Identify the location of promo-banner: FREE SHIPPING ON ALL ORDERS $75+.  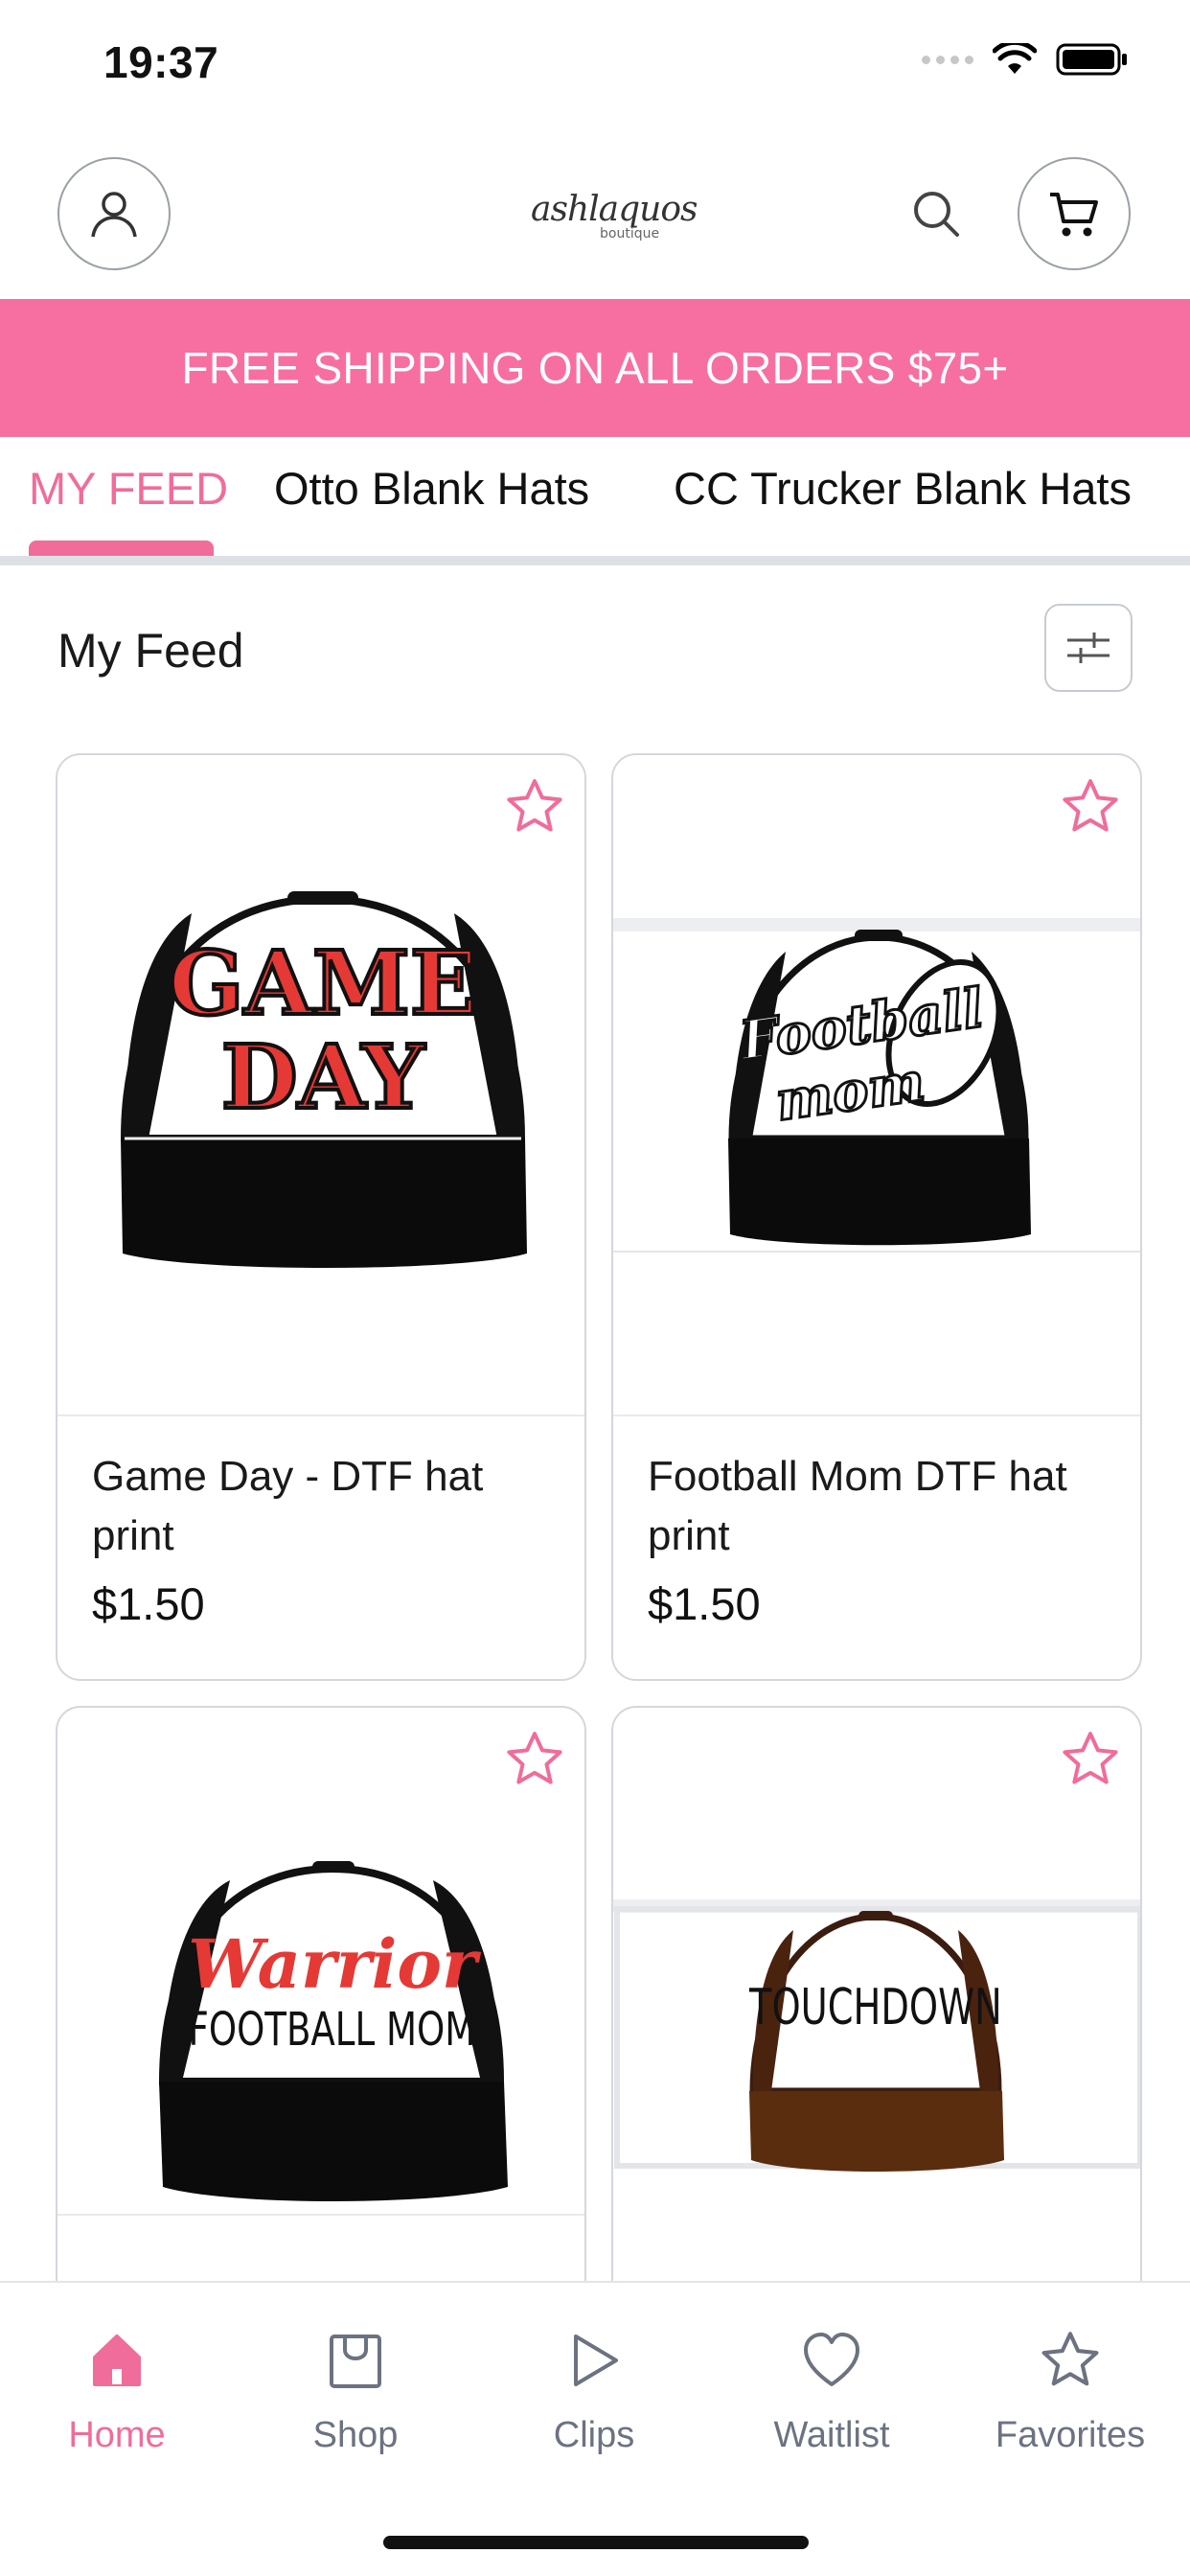
(595, 368).